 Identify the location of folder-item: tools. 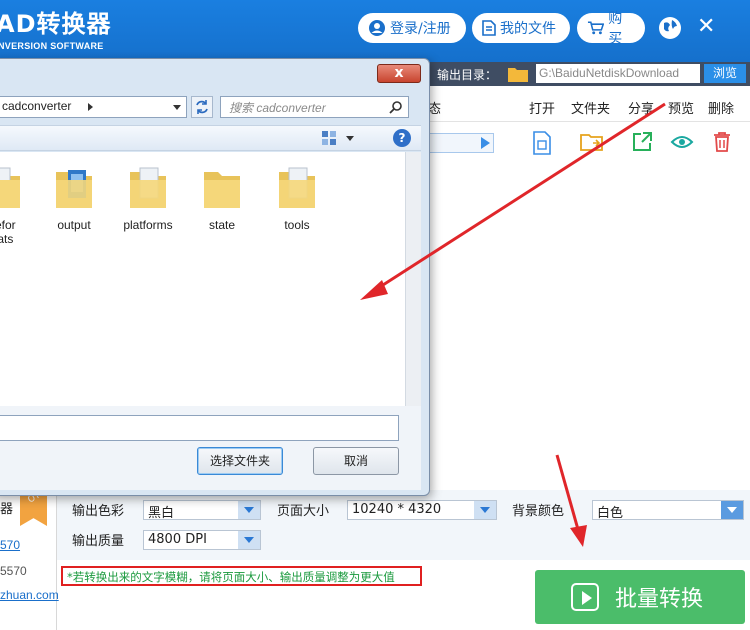
(297, 197).